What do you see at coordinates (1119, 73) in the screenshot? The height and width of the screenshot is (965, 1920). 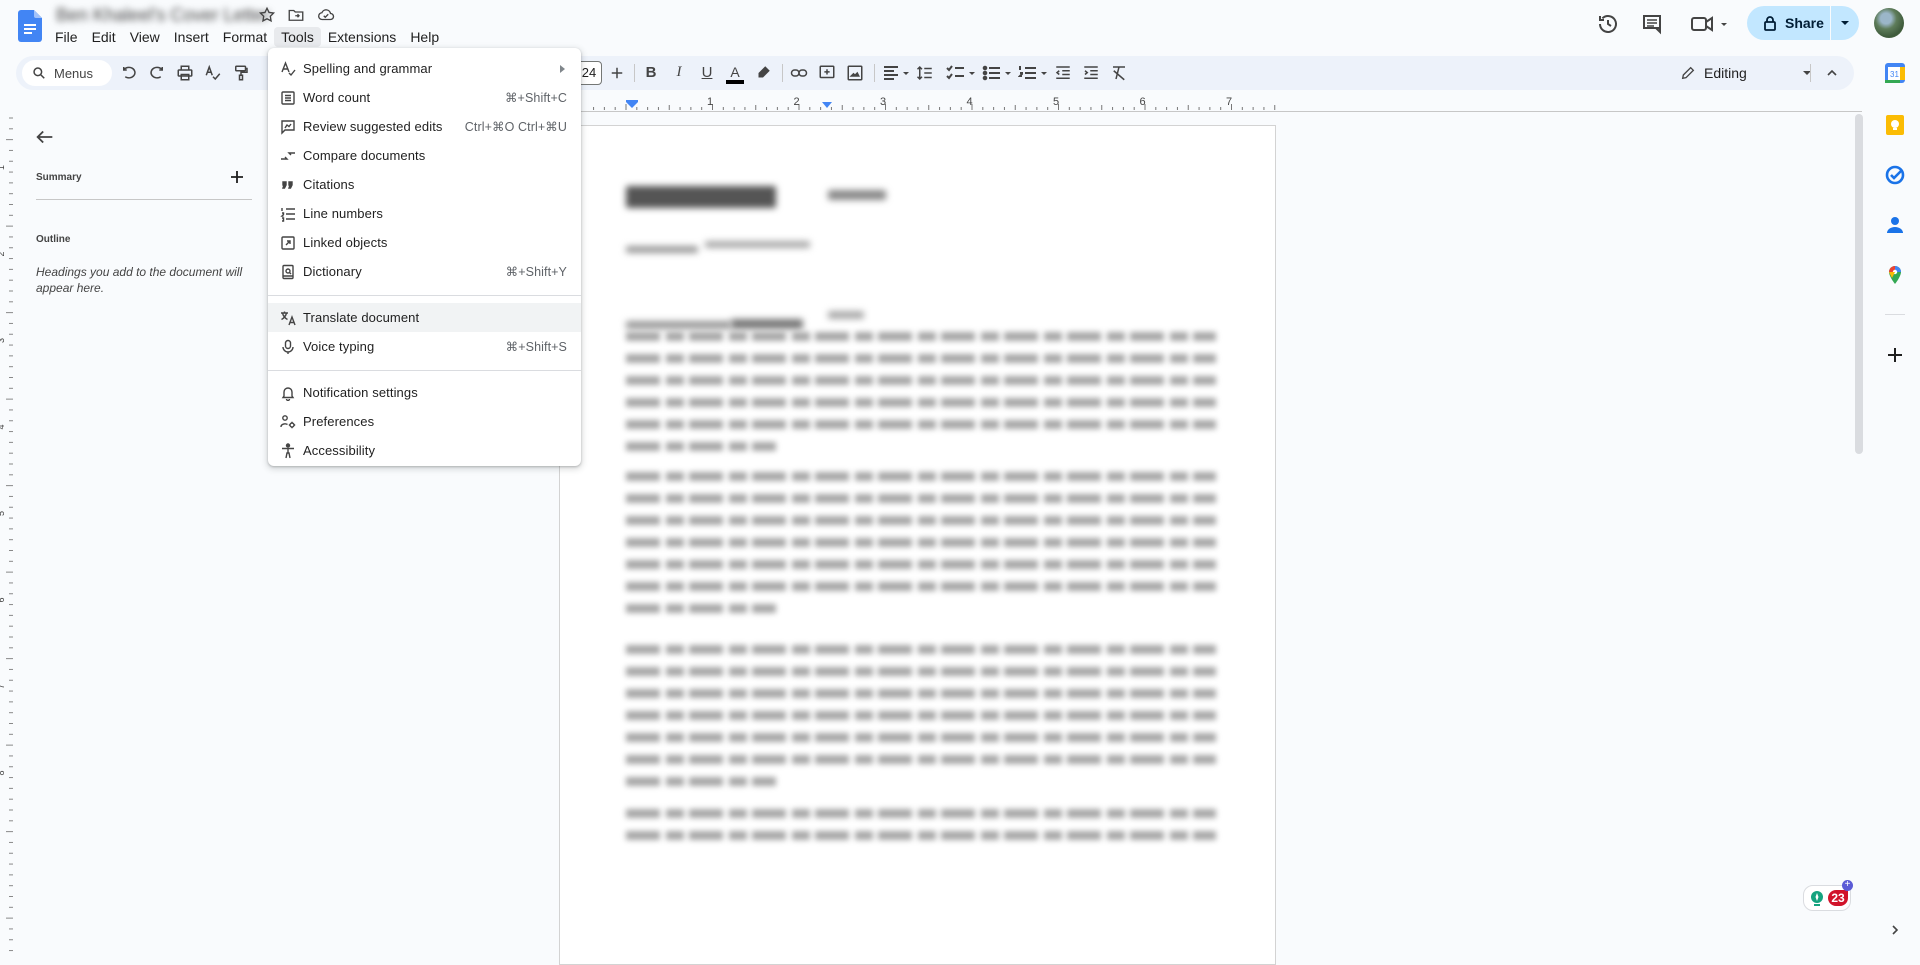 I see `clear-formatting-icon` at bounding box center [1119, 73].